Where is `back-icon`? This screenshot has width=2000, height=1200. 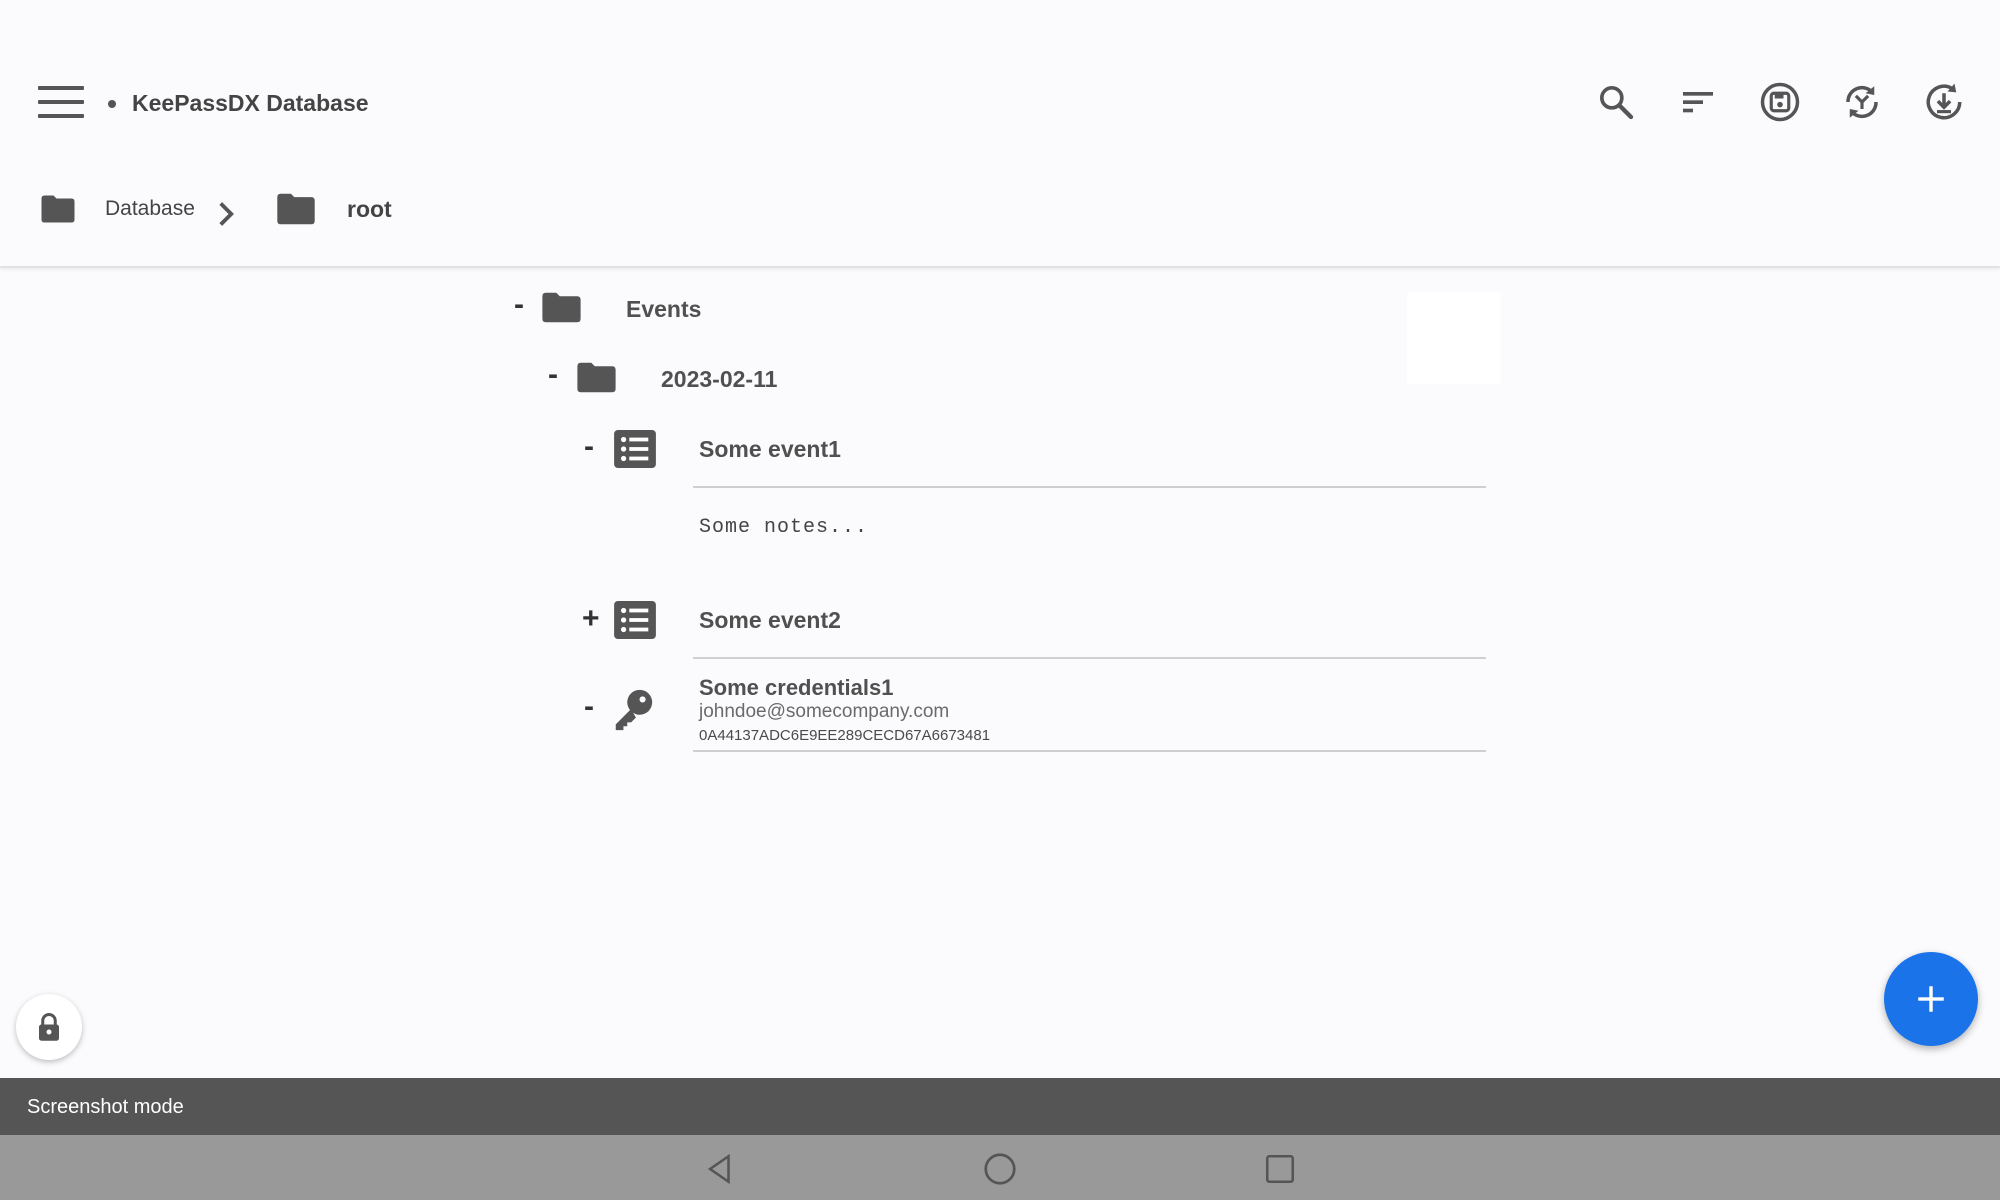
back-icon is located at coordinates (720, 1169).